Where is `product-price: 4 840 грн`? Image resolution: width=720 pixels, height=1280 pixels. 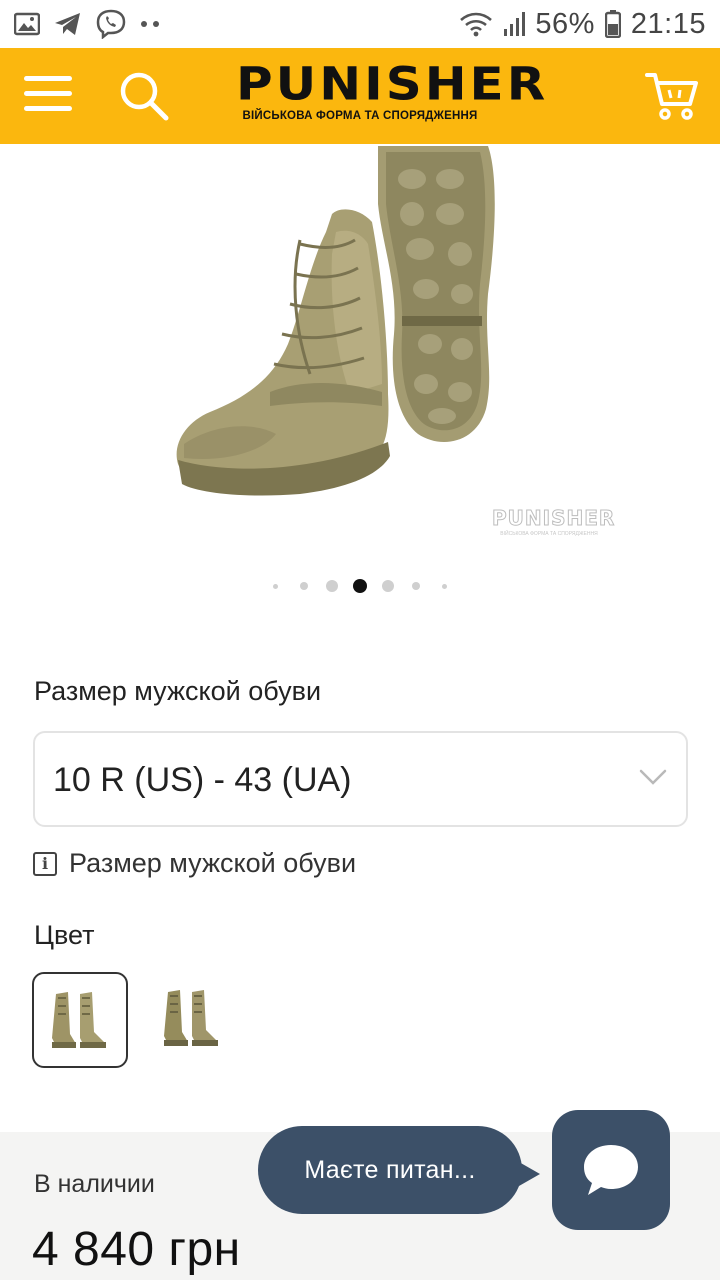
product-price: 4 840 грн is located at coordinates (136, 1249).